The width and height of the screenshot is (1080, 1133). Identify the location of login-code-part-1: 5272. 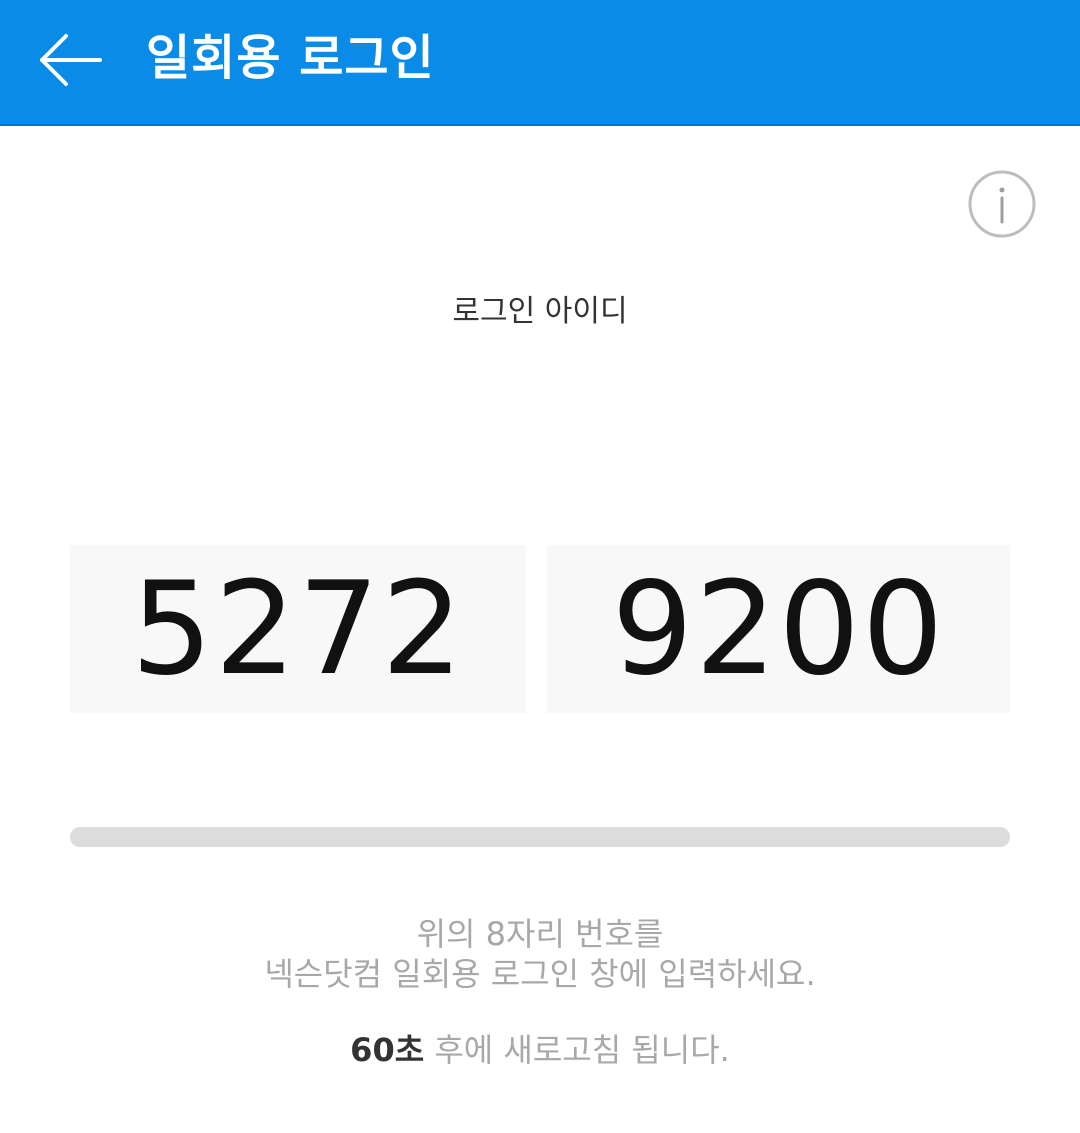
(298, 629).